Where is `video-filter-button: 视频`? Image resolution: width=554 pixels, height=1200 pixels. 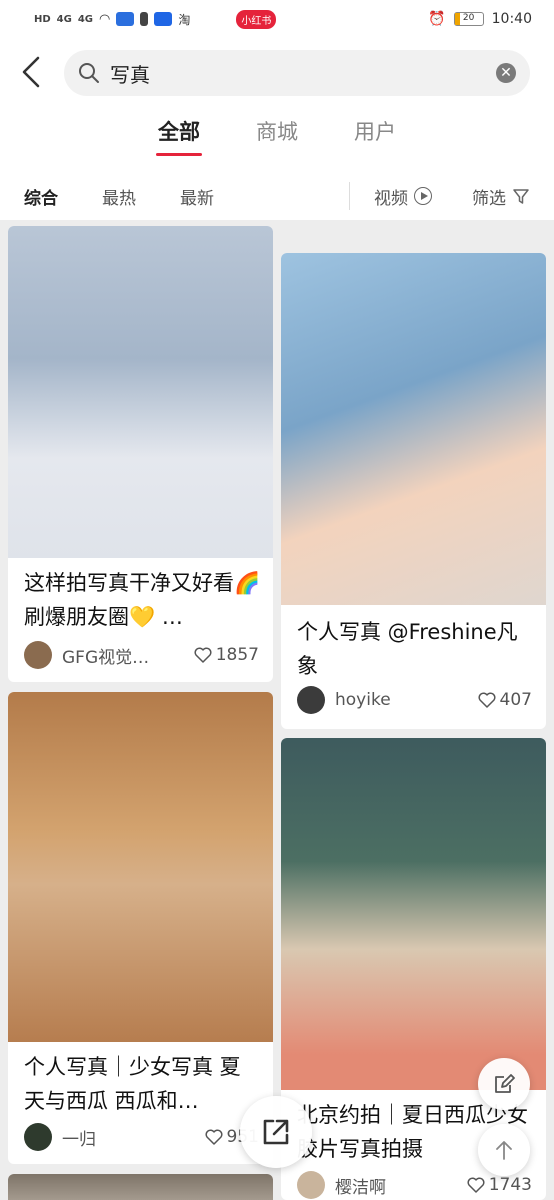 video-filter-button: 视频 is located at coordinates (403, 196).